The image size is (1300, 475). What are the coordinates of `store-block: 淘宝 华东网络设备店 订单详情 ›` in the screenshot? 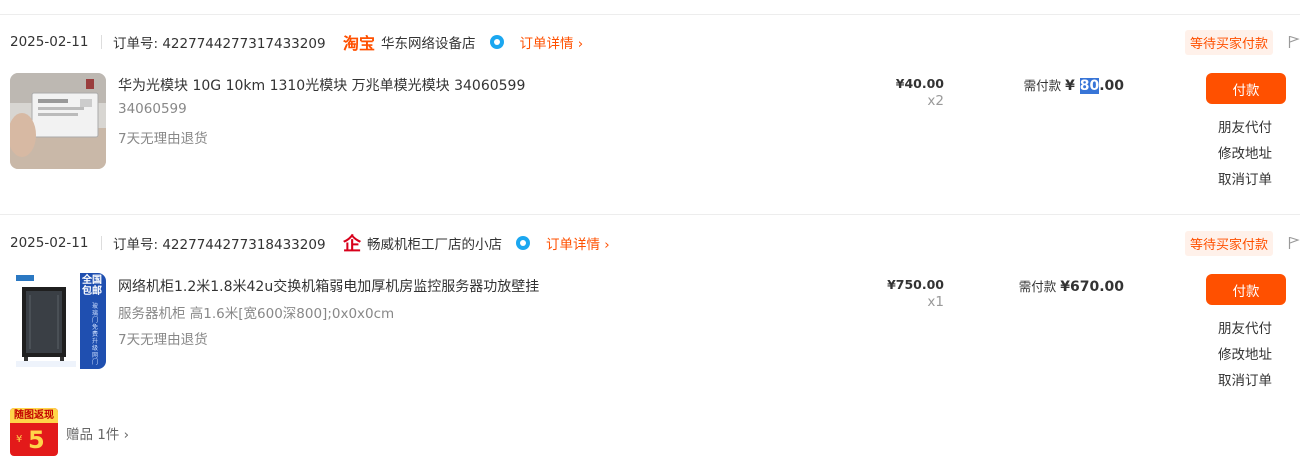 It's located at (463, 42).